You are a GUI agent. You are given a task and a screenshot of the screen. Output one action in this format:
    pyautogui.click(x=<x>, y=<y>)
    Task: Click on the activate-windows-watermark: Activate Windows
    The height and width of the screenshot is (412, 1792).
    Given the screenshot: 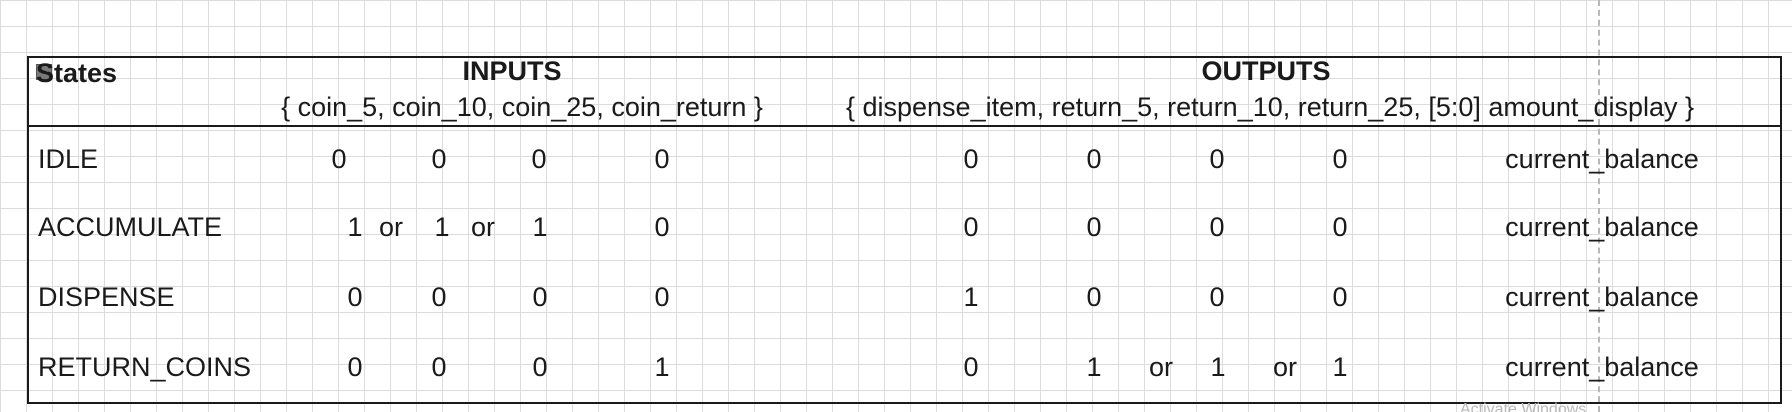 What is the action you would take?
    pyautogui.click(x=1523, y=406)
    